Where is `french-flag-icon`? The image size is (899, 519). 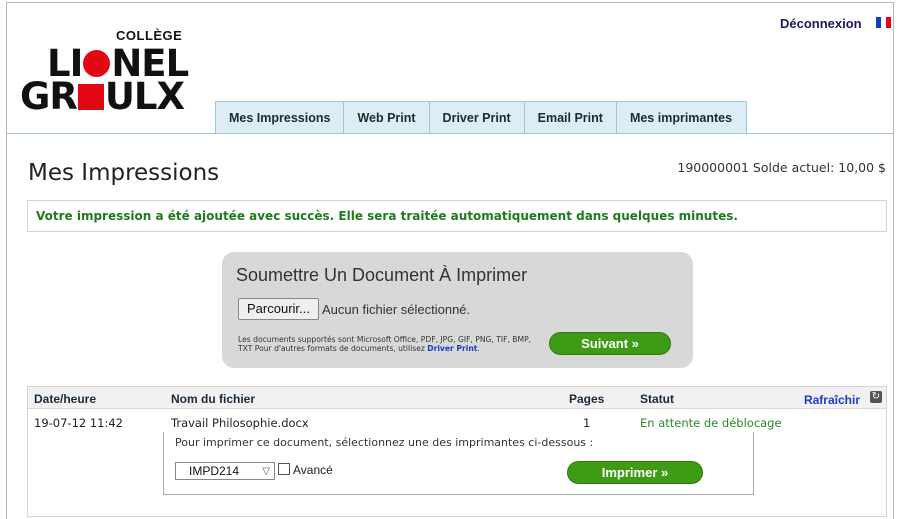
french-flag-icon is located at coordinates (883, 22).